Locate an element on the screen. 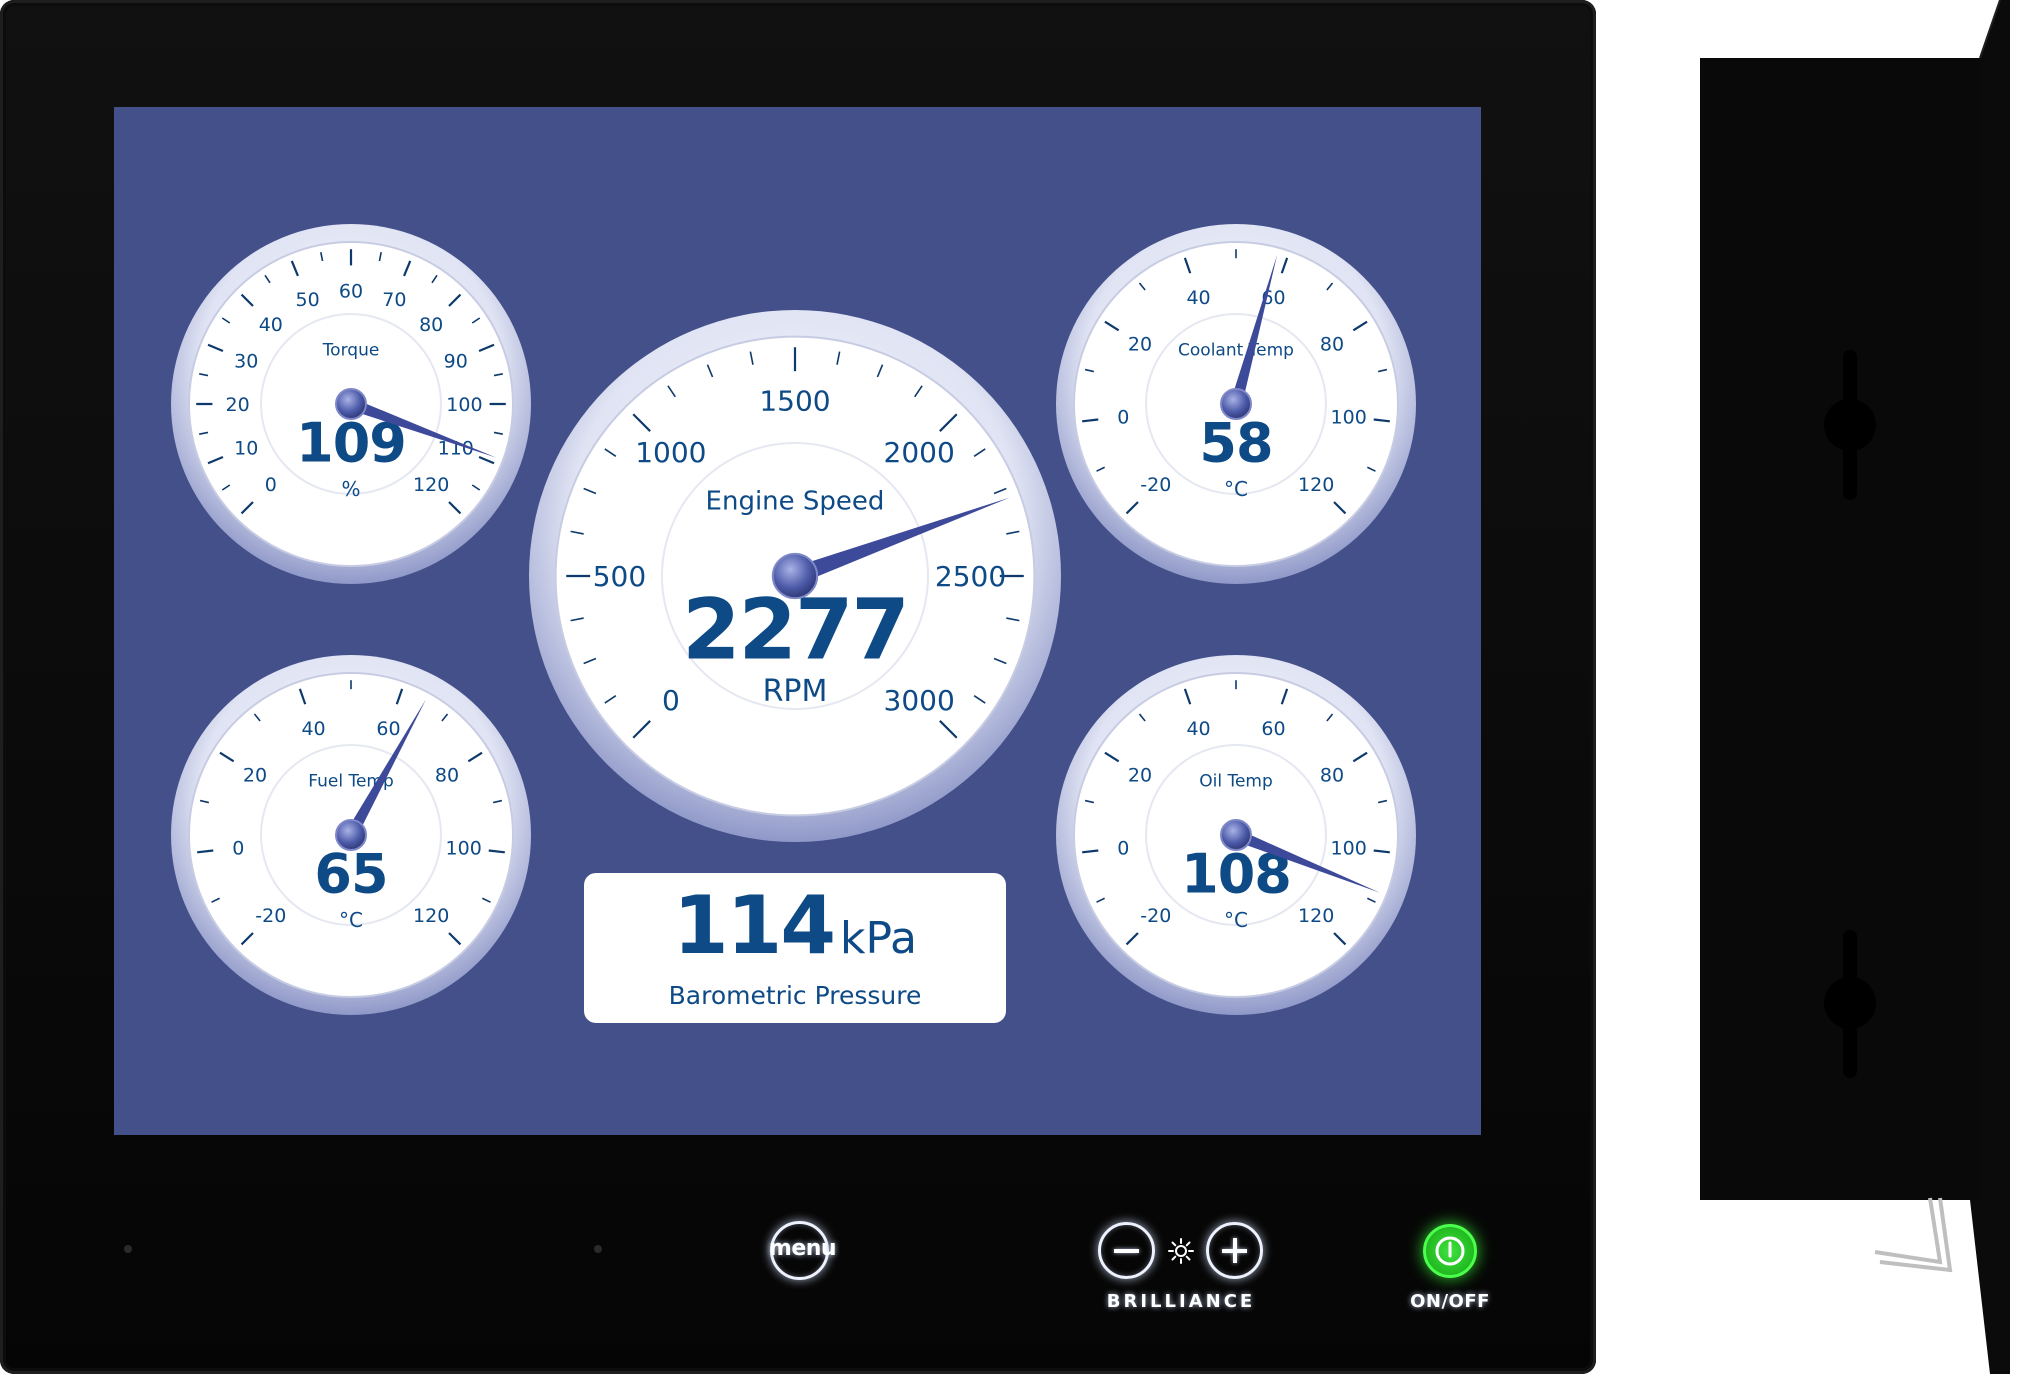 The height and width of the screenshot is (1378, 2021). sun-icon is located at coordinates (1181, 1251).